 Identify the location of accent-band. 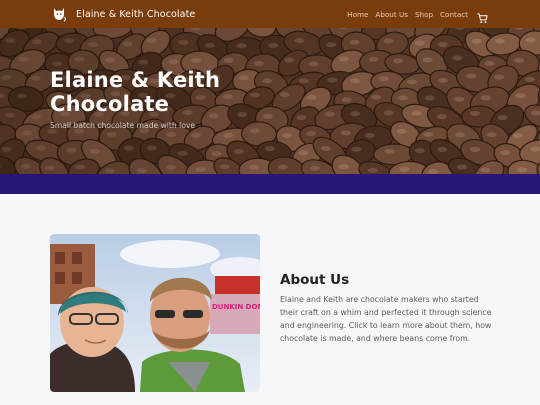
(270, 184).